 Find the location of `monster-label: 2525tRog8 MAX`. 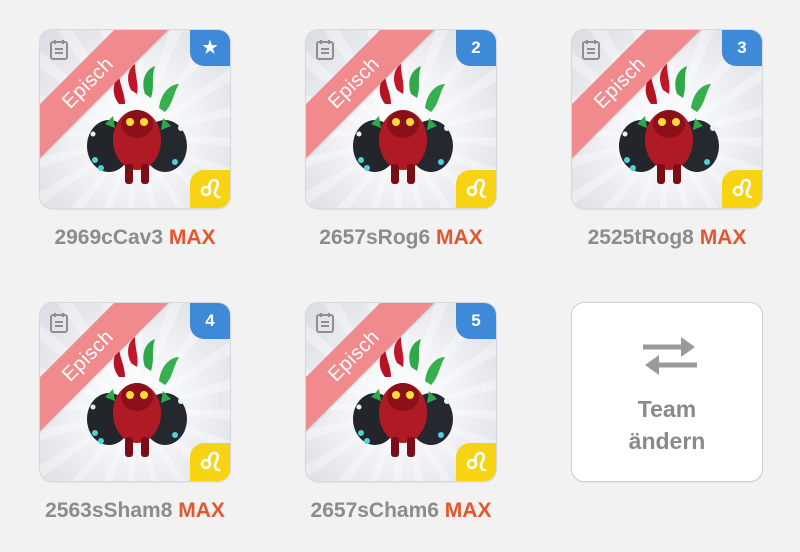

monster-label: 2525tRog8 MAX is located at coordinates (667, 238).